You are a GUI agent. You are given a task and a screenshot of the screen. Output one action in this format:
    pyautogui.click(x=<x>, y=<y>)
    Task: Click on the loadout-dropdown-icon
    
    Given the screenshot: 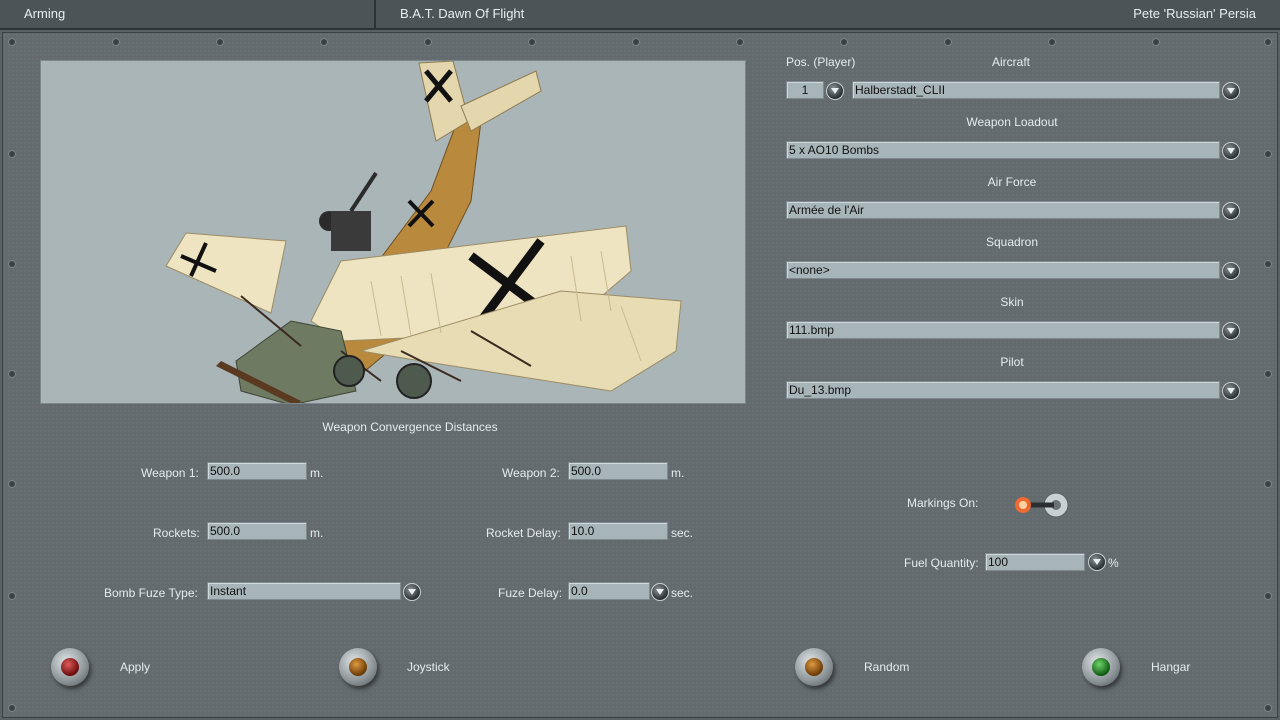 What is the action you would take?
    pyautogui.click(x=1231, y=151)
    